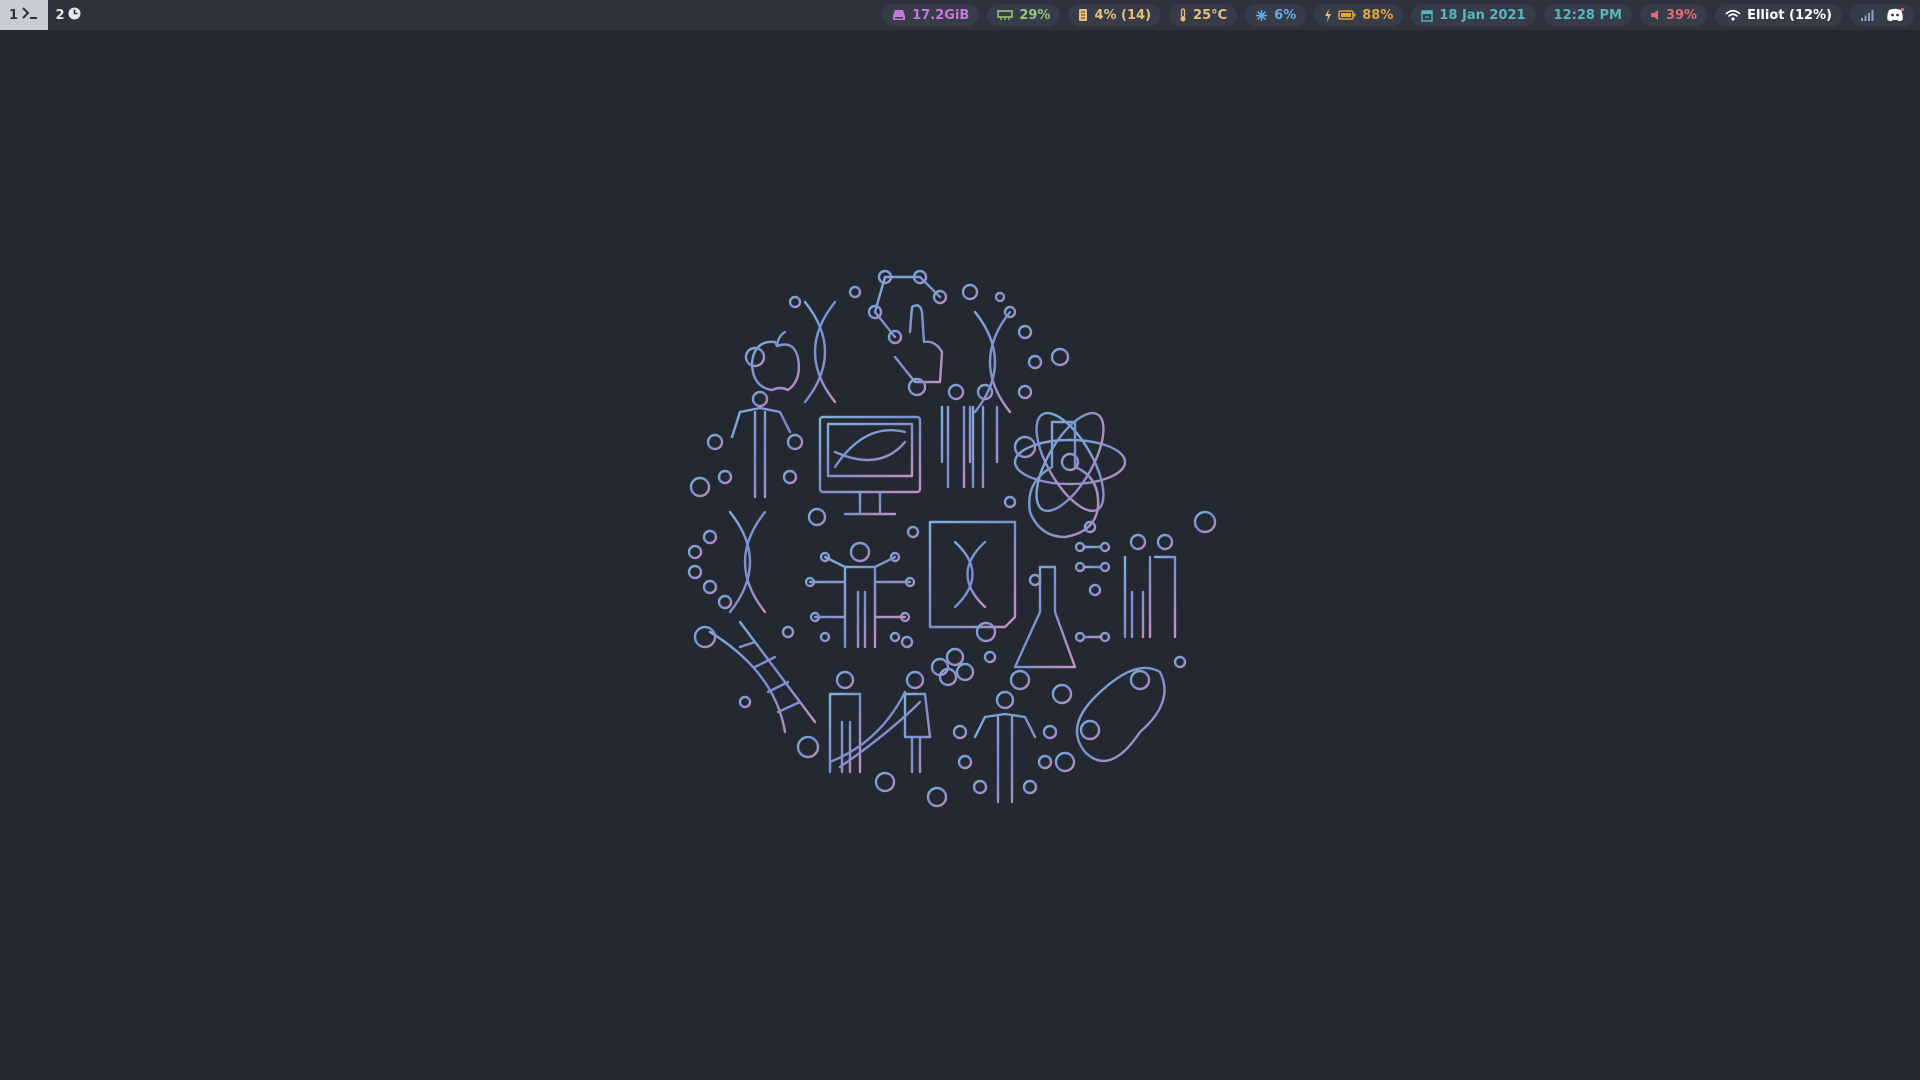 The height and width of the screenshot is (1080, 1920). I want to click on fan-module: 6%, so click(1276, 15).